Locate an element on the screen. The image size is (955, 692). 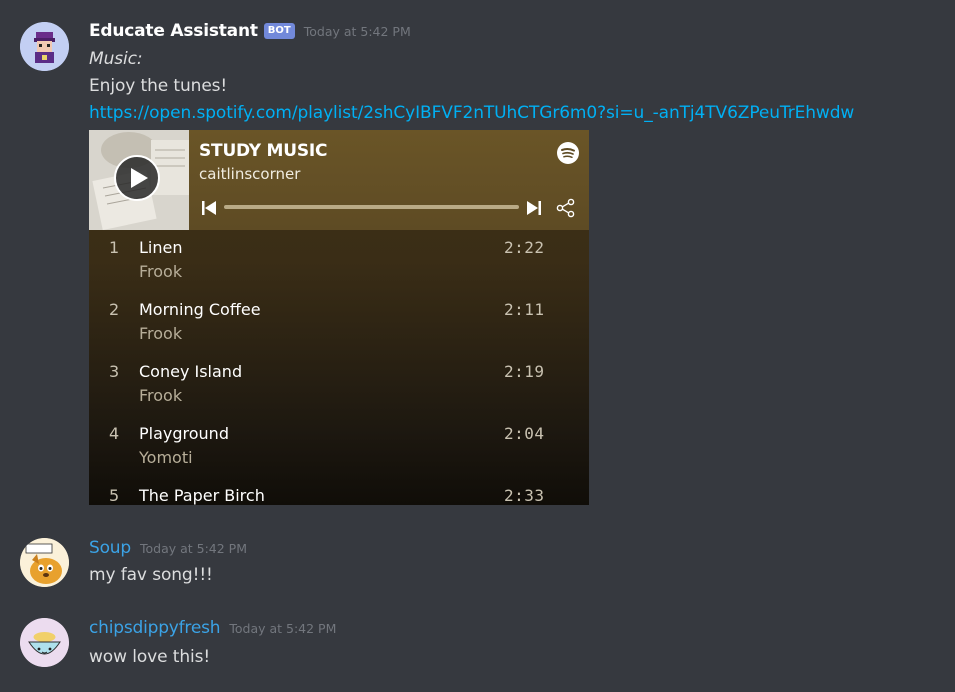
bot-badge: BOT is located at coordinates (279, 31).